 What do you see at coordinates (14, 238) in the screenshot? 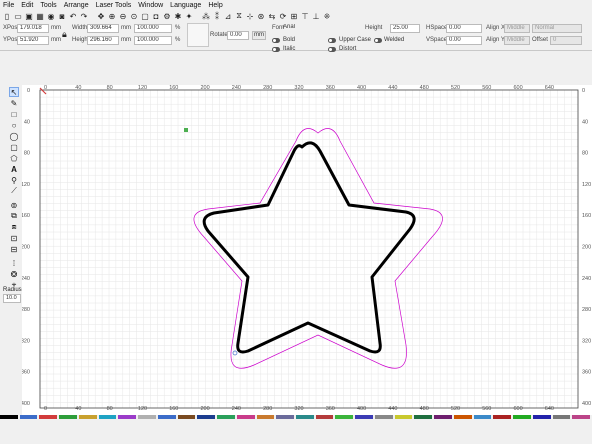
I see `boolean-intersect-icon: ⊡` at bounding box center [14, 238].